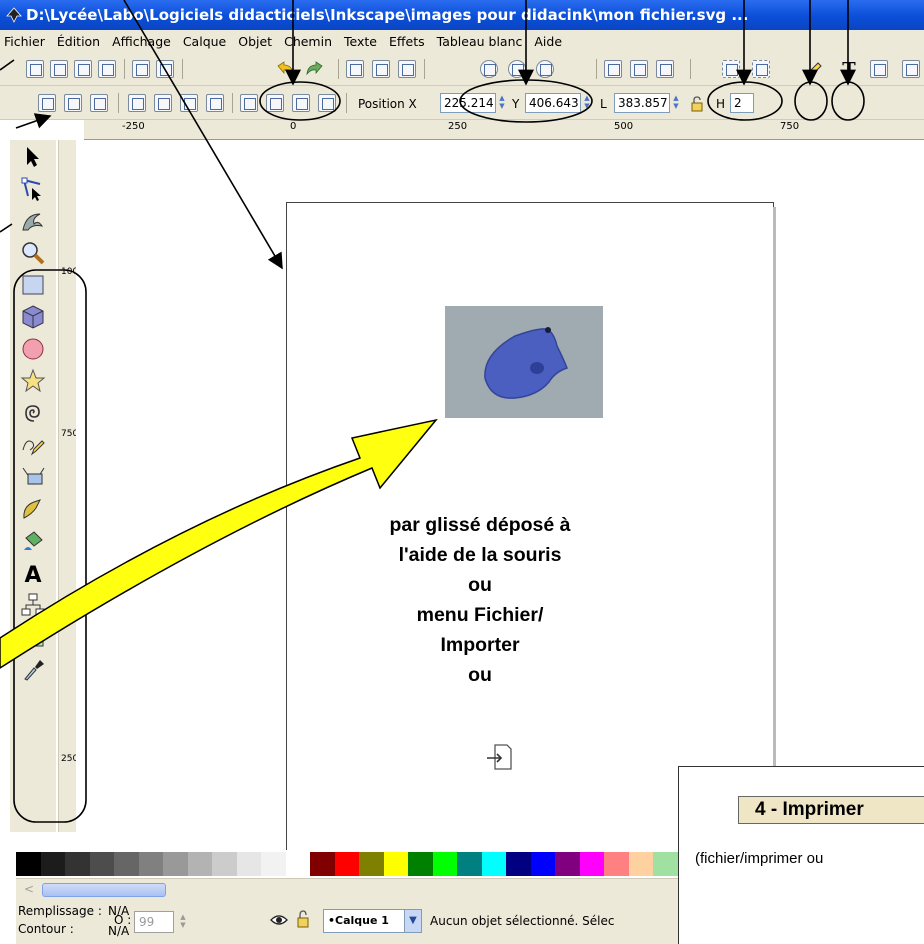  What do you see at coordinates (480, 41) in the screenshot?
I see `menu-tableau-blanc: Tableau blanc` at bounding box center [480, 41].